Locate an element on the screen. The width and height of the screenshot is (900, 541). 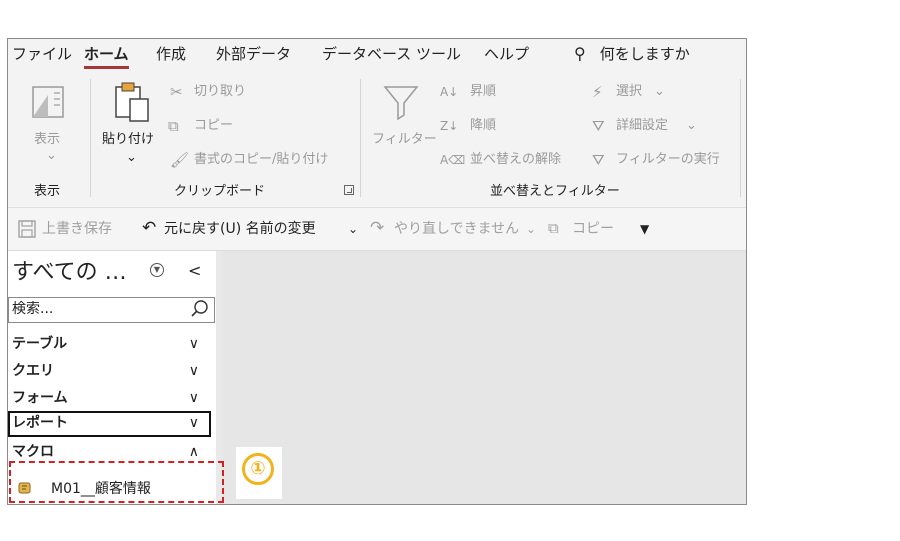
cut-icon: ✂ is located at coordinates (176, 92).